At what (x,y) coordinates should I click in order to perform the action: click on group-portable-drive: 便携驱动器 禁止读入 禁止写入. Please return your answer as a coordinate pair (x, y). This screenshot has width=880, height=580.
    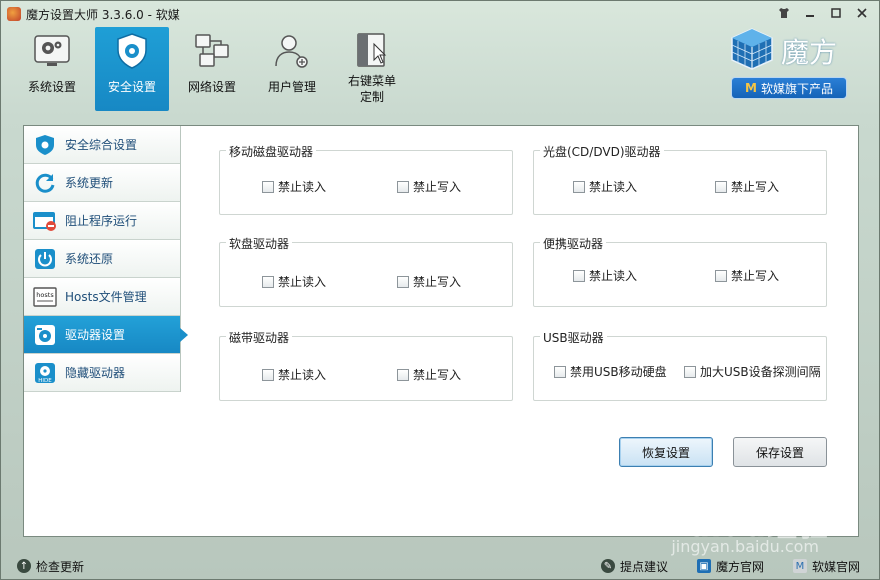
    Looking at the image, I should click on (680, 271).